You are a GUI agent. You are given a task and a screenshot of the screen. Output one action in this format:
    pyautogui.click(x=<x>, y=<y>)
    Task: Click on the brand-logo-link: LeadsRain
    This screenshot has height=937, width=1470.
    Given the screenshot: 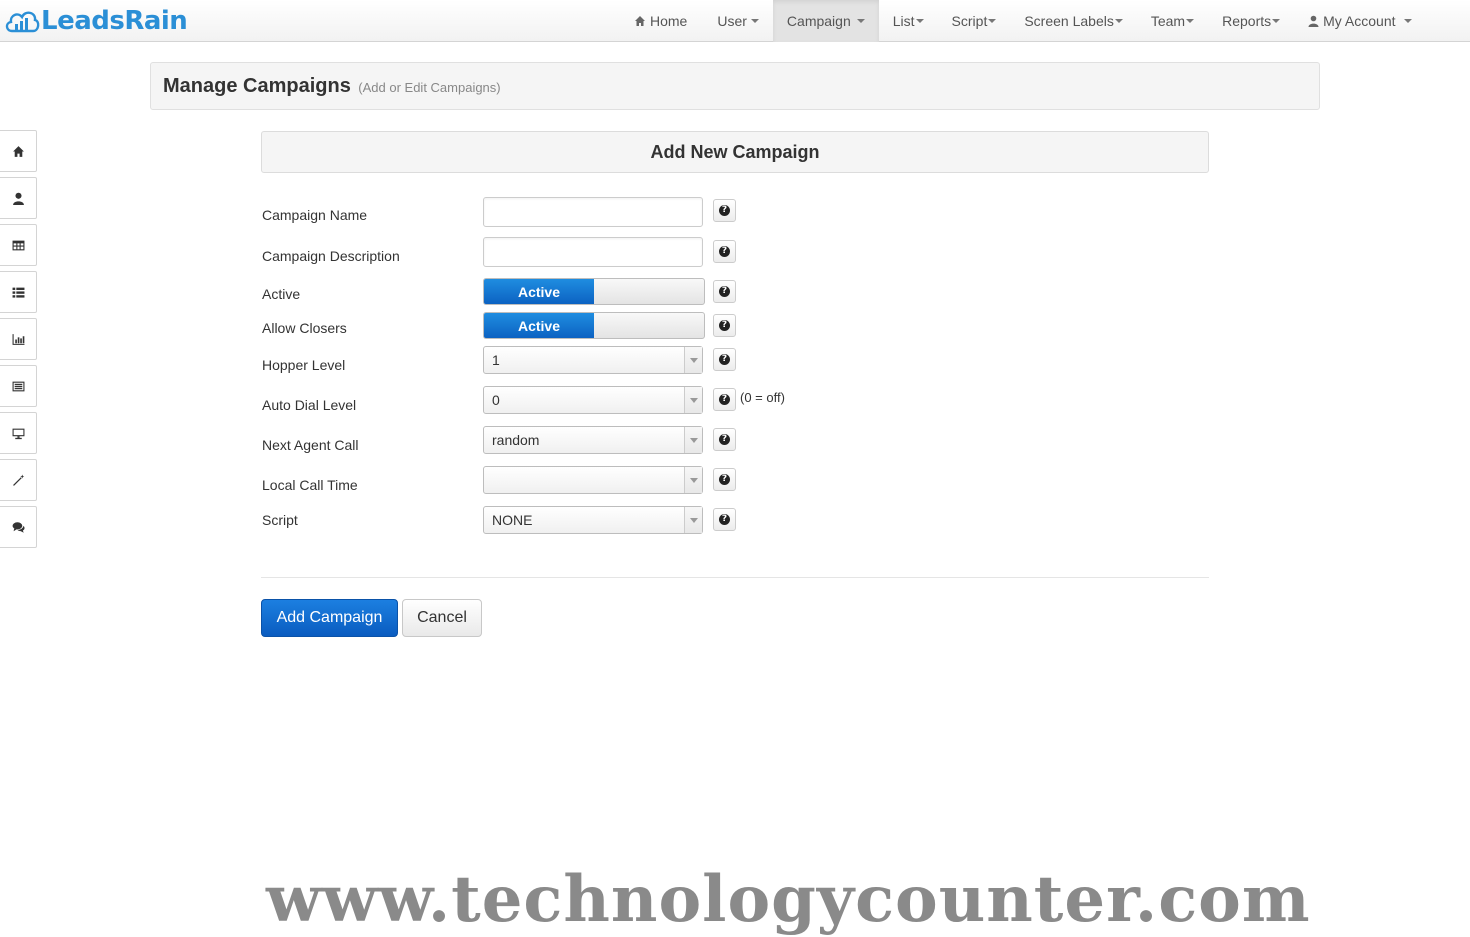 What is the action you would take?
    pyautogui.click(x=96, y=21)
    